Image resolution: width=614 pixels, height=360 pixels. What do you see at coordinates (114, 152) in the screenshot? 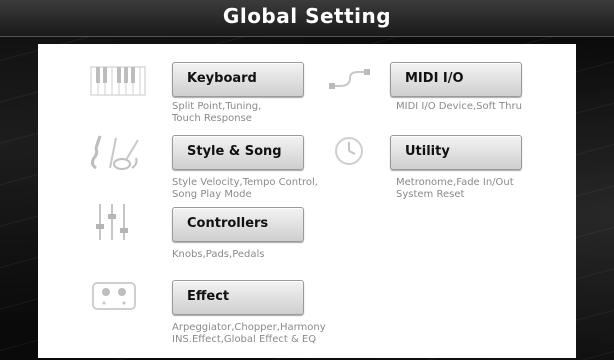
I see `instruments-icon` at bounding box center [114, 152].